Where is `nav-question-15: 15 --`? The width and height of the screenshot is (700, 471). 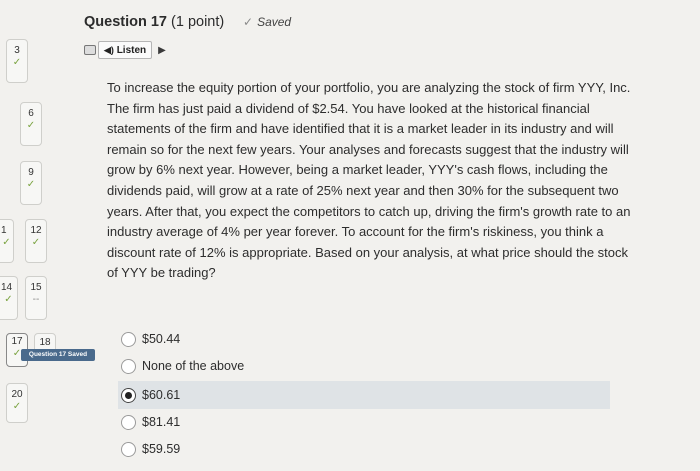 nav-question-15: 15 -- is located at coordinates (36, 298).